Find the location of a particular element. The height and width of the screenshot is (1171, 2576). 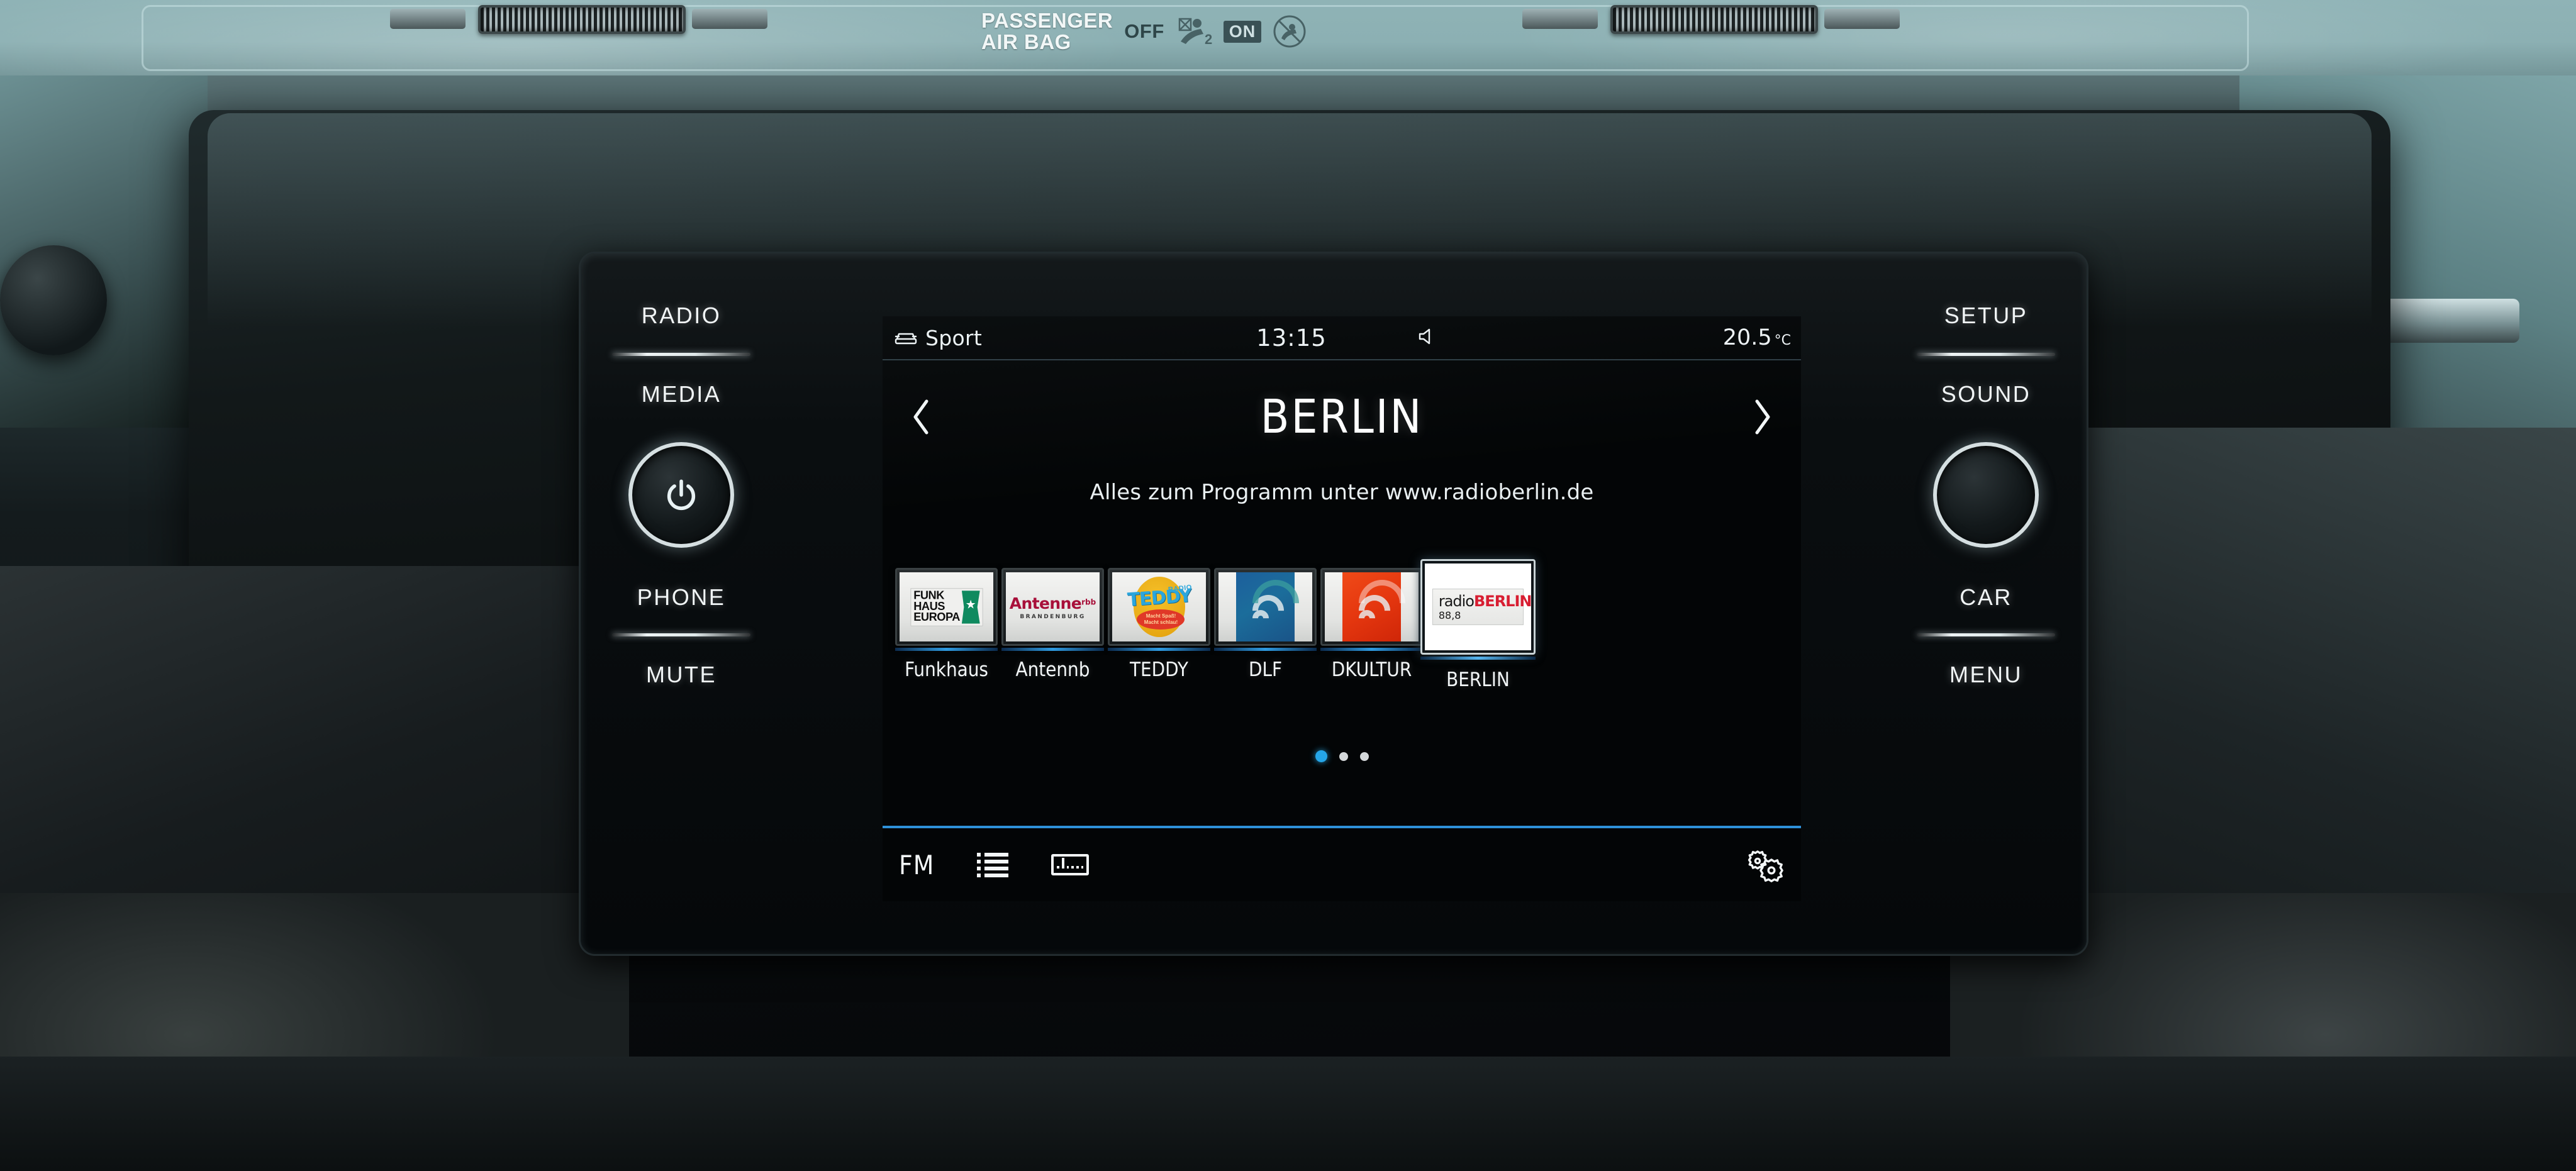

gears-icon is located at coordinates (1765, 866).